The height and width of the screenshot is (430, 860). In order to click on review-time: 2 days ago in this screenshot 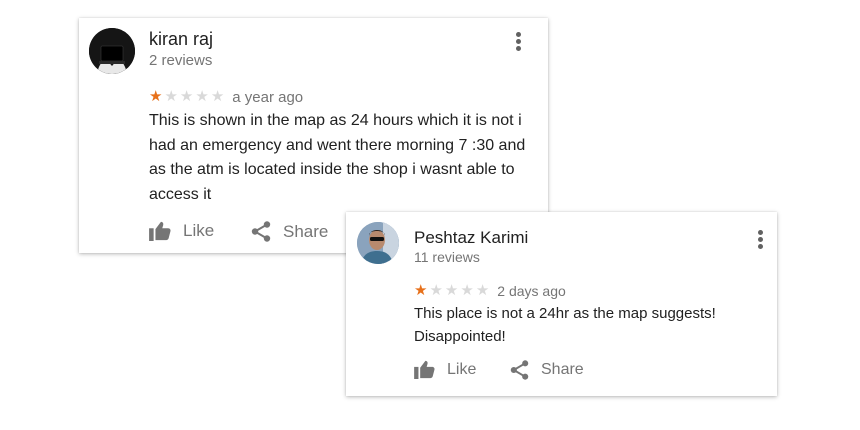, I will do `click(531, 291)`.